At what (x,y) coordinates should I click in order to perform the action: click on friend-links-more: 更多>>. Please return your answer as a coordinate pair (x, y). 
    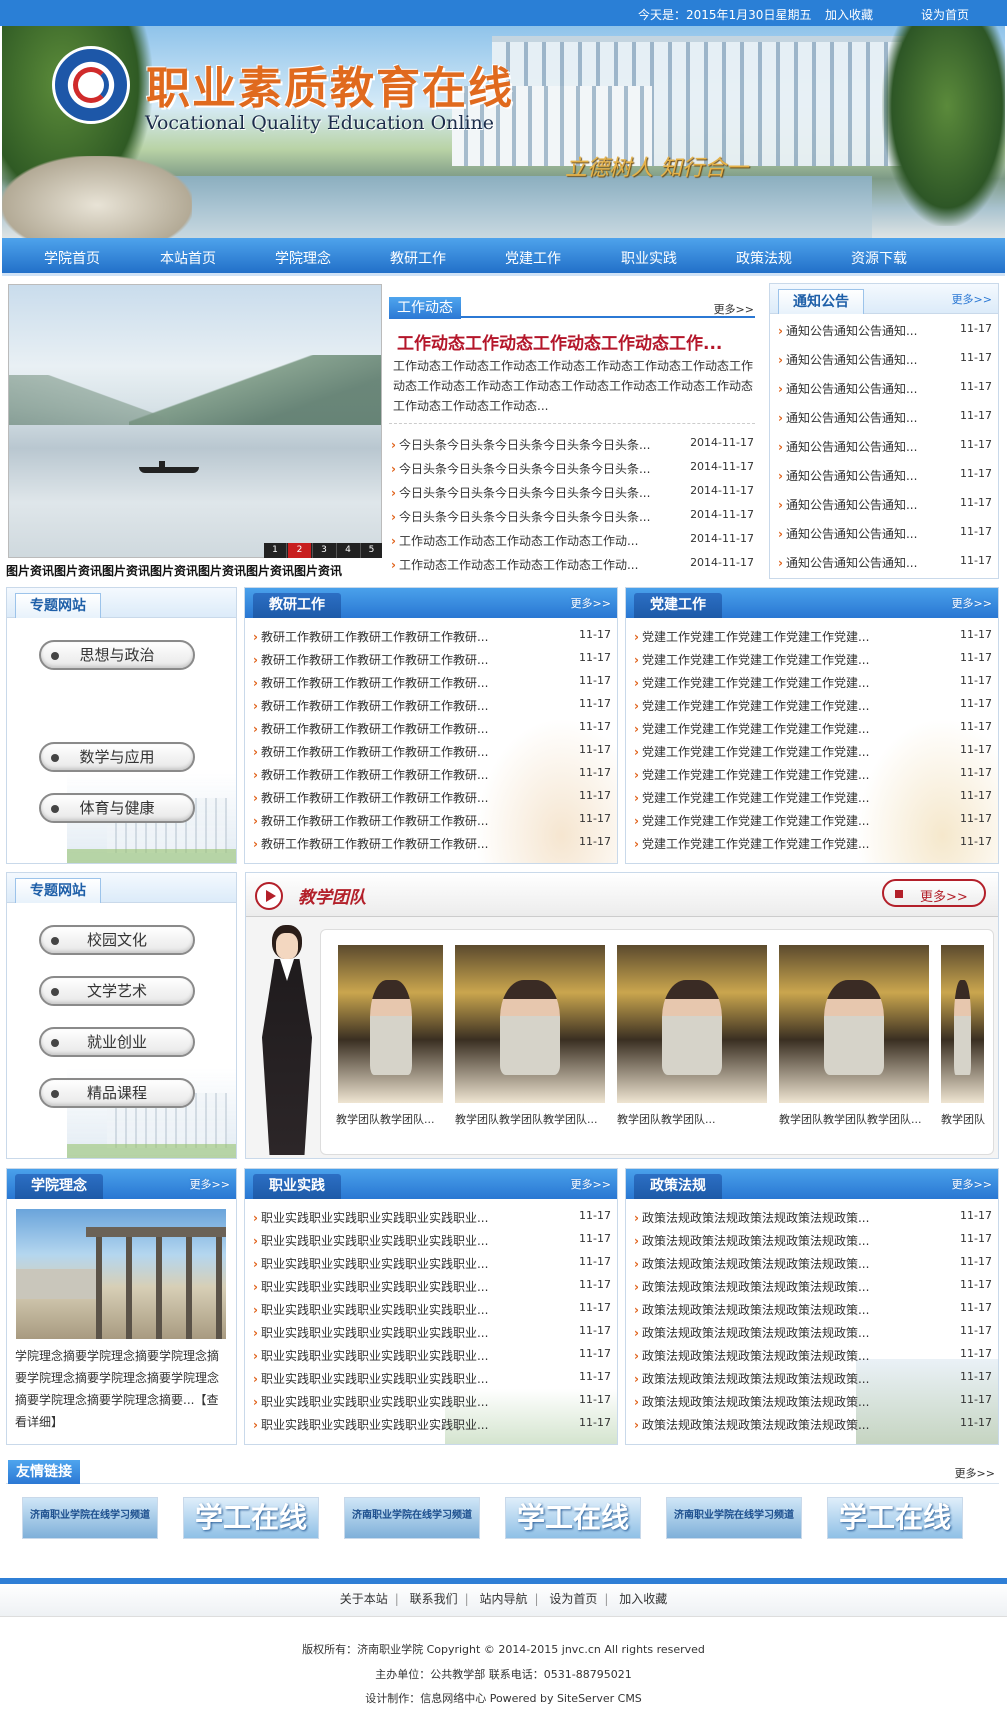
    Looking at the image, I should click on (975, 1473).